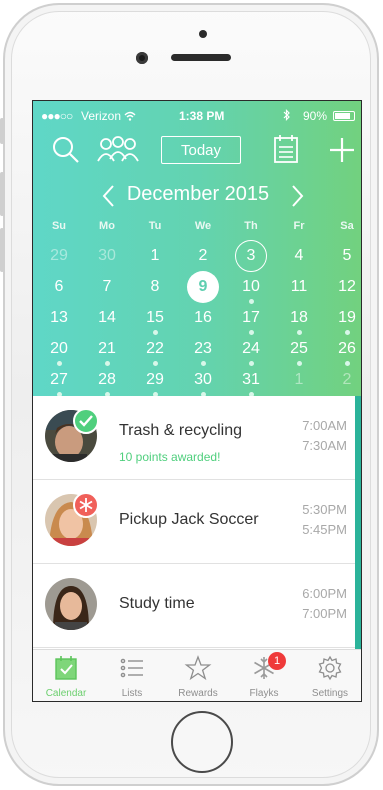  What do you see at coordinates (202, 116) in the screenshot?
I see `status-time: 1:38 PM` at bounding box center [202, 116].